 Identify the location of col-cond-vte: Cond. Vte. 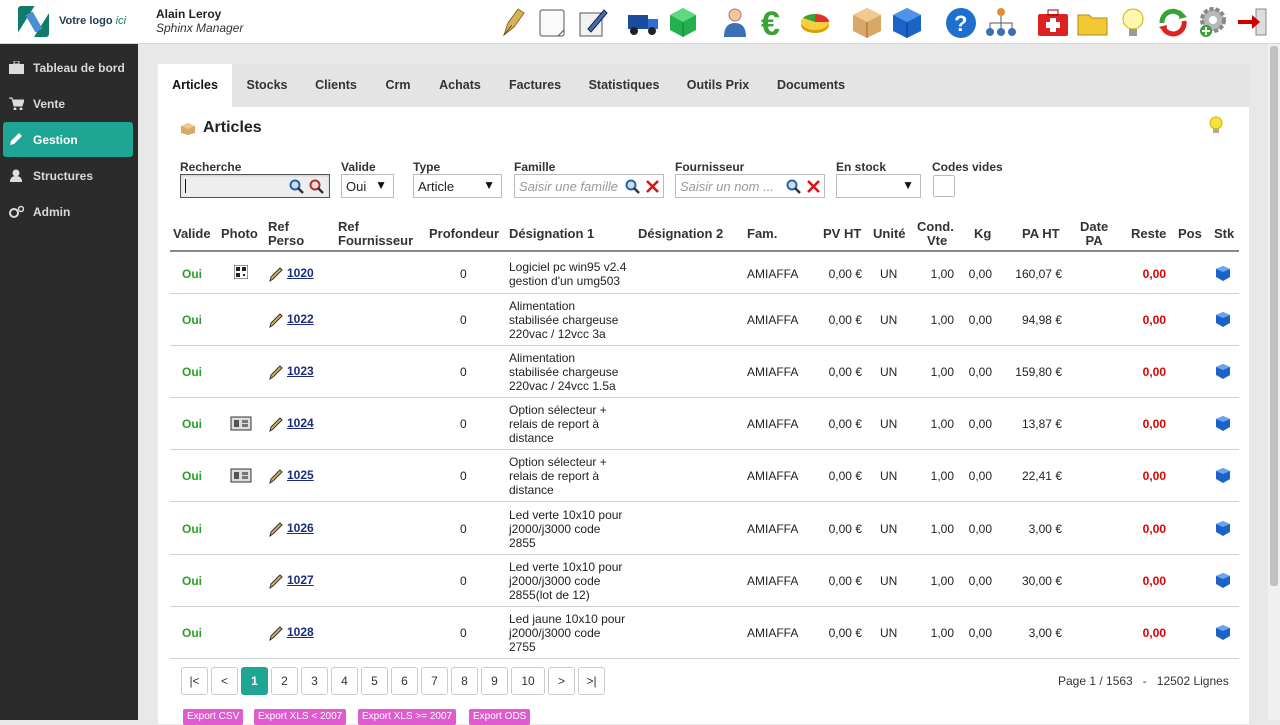
(935, 234).